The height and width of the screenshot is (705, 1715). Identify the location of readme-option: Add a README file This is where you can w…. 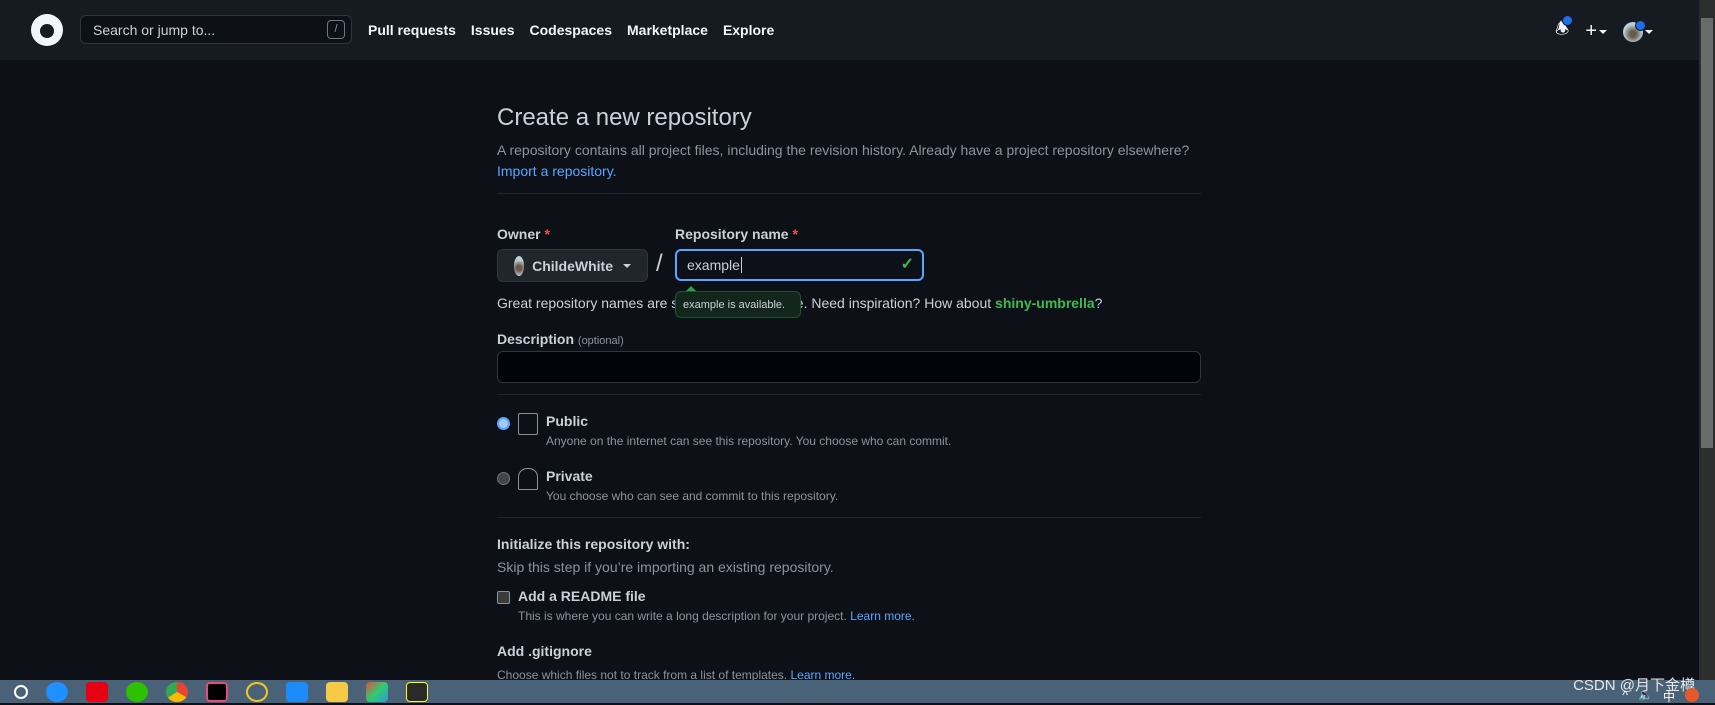
(849, 605).